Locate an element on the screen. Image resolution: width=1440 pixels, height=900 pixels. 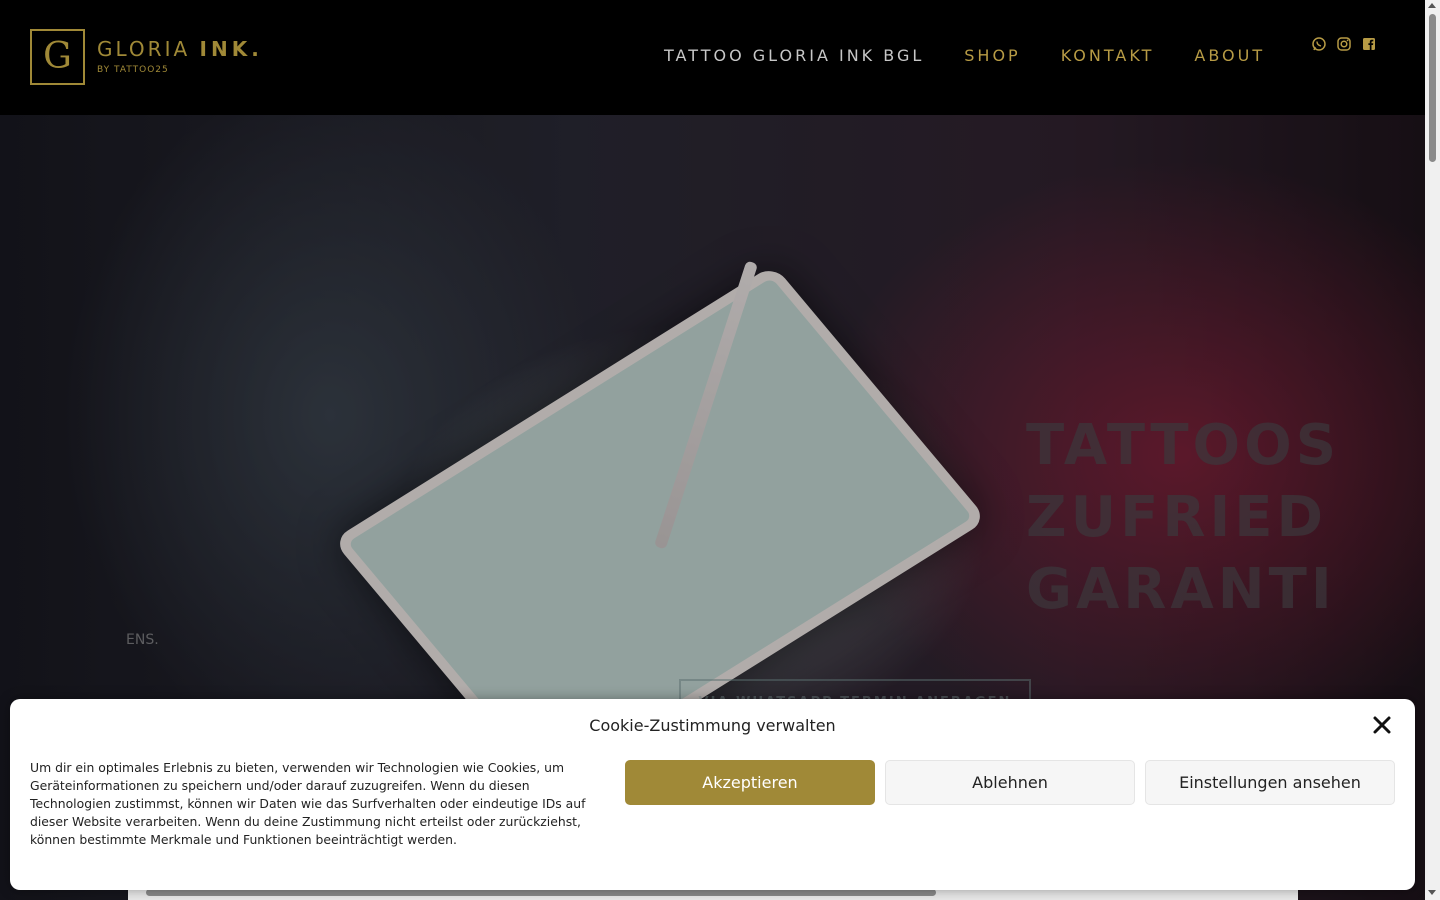
hero-title: TATTOOS ZUFRIED GARANTI is located at coordinates (1183, 518).